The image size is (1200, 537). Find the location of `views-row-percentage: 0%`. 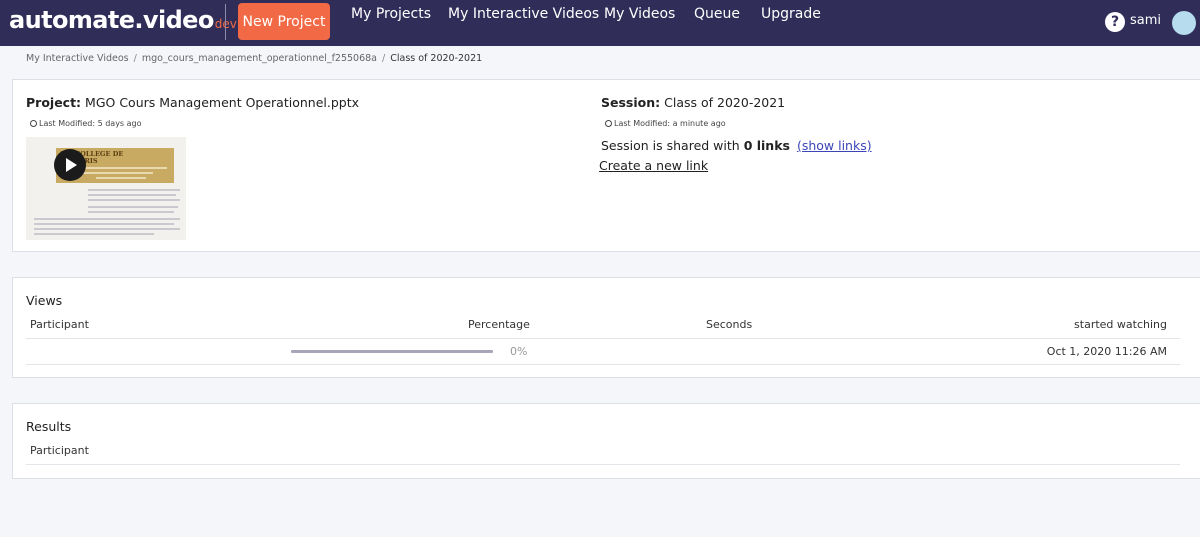

views-row-percentage: 0% is located at coordinates (519, 351).